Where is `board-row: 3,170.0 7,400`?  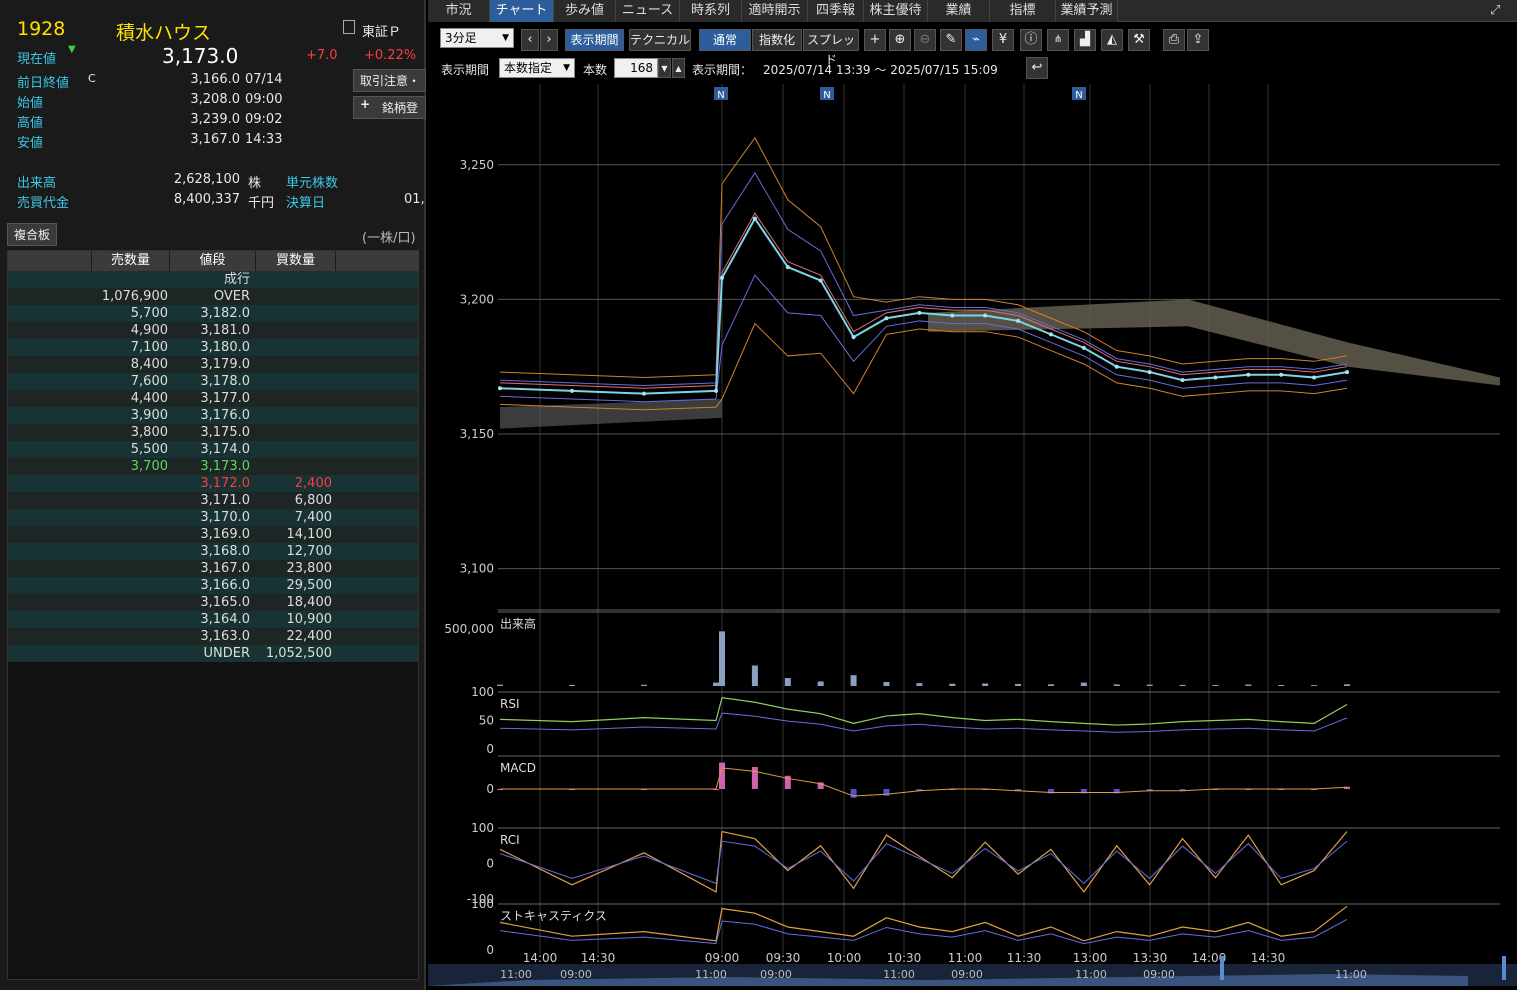 board-row: 3,170.0 7,400 is located at coordinates (213, 517).